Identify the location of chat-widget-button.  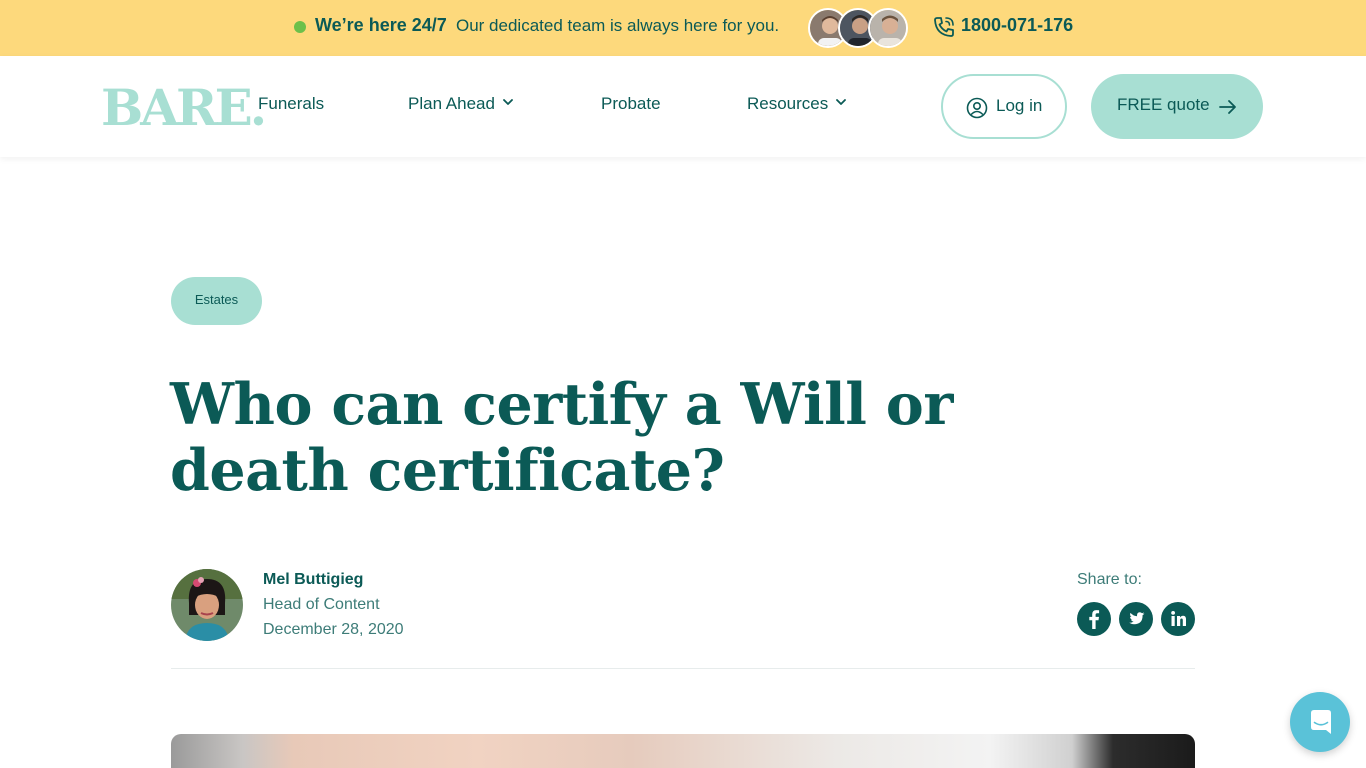
(1320, 722).